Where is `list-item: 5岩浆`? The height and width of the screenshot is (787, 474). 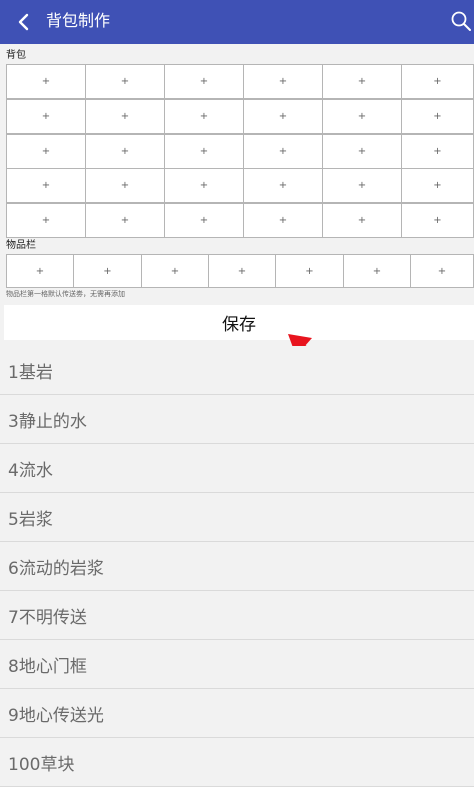
list-item: 5岩浆 is located at coordinates (237, 517).